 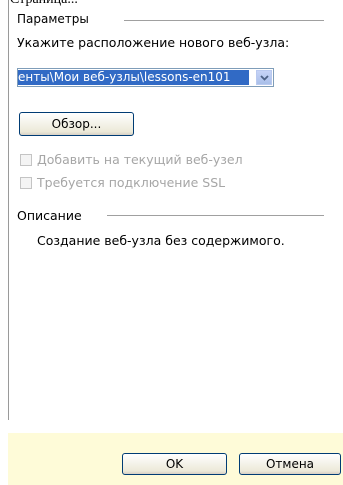 I want to click on chevron-down-icon, so click(x=264, y=77).